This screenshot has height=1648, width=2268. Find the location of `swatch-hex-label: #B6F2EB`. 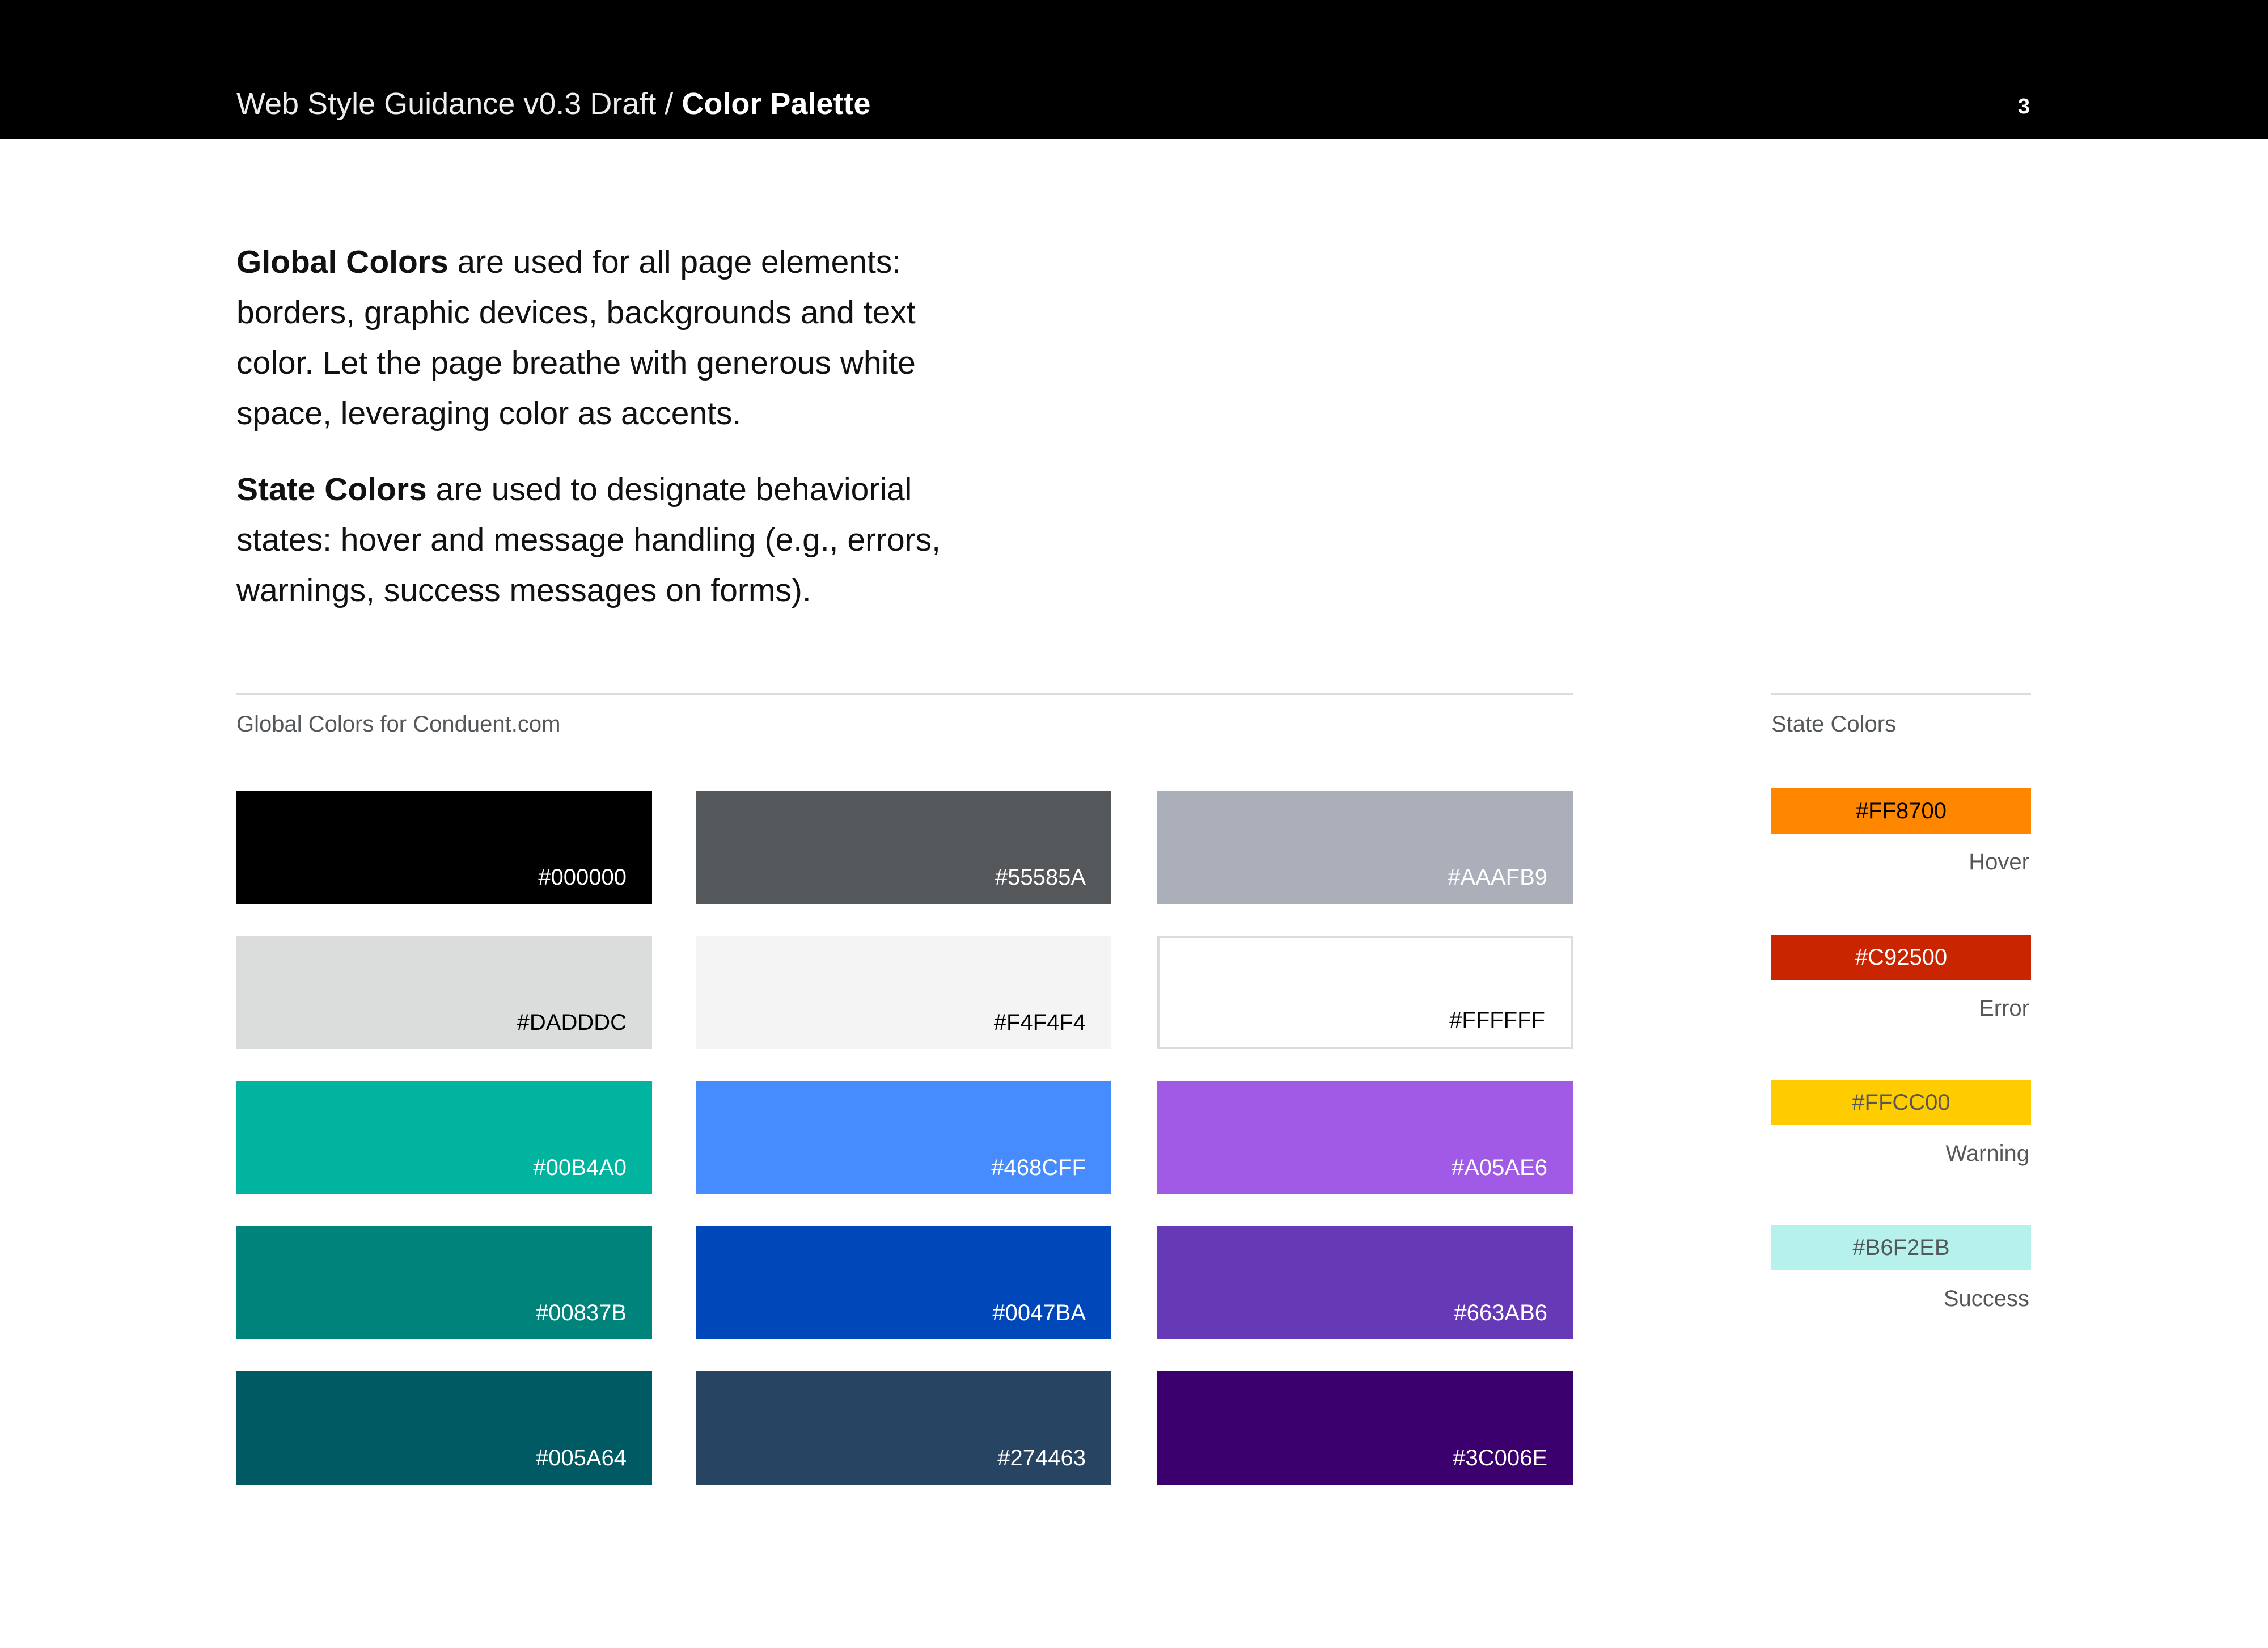

swatch-hex-label: #B6F2EB is located at coordinates (1901, 1247).